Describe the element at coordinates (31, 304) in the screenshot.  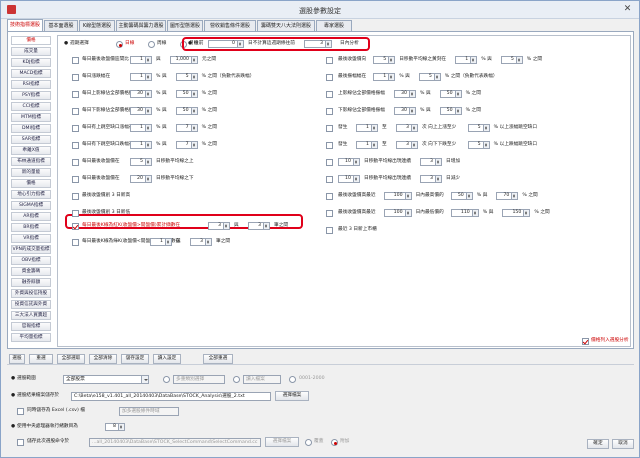
I see `sidebar-item: 投資信託與外資` at that location.